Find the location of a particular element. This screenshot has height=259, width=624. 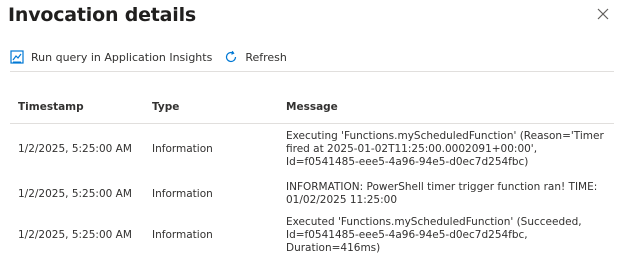

table-header-row: Timestamp Type Message is located at coordinates (312, 107).